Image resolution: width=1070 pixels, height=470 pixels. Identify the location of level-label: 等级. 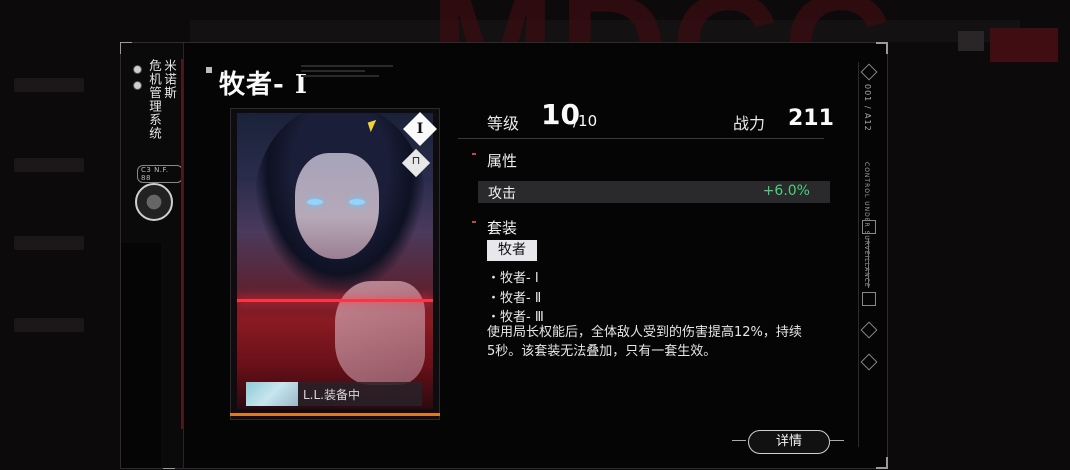
(503, 123).